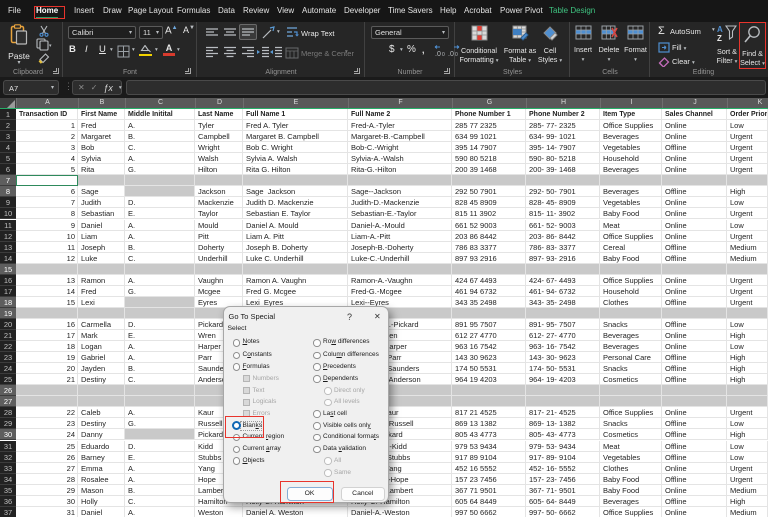 This screenshot has width=768, height=517. What do you see at coordinates (719, 38) in the screenshot?
I see `svg-text: Z` at bounding box center [719, 38].